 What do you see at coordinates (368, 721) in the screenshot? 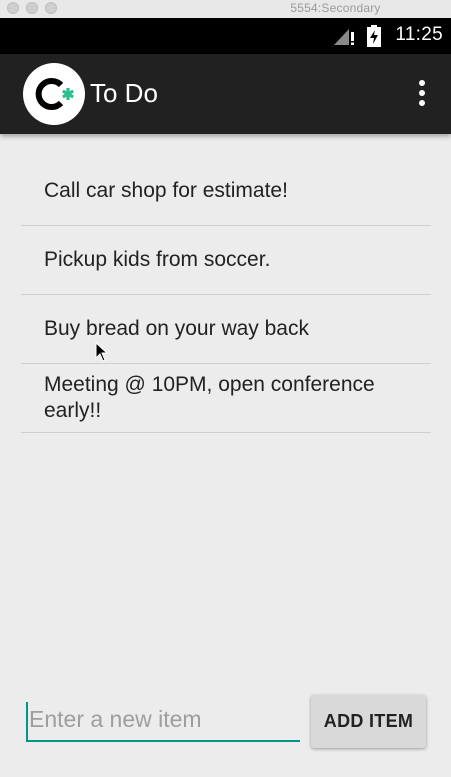
I see `add-item-button: ADD ITEM` at bounding box center [368, 721].